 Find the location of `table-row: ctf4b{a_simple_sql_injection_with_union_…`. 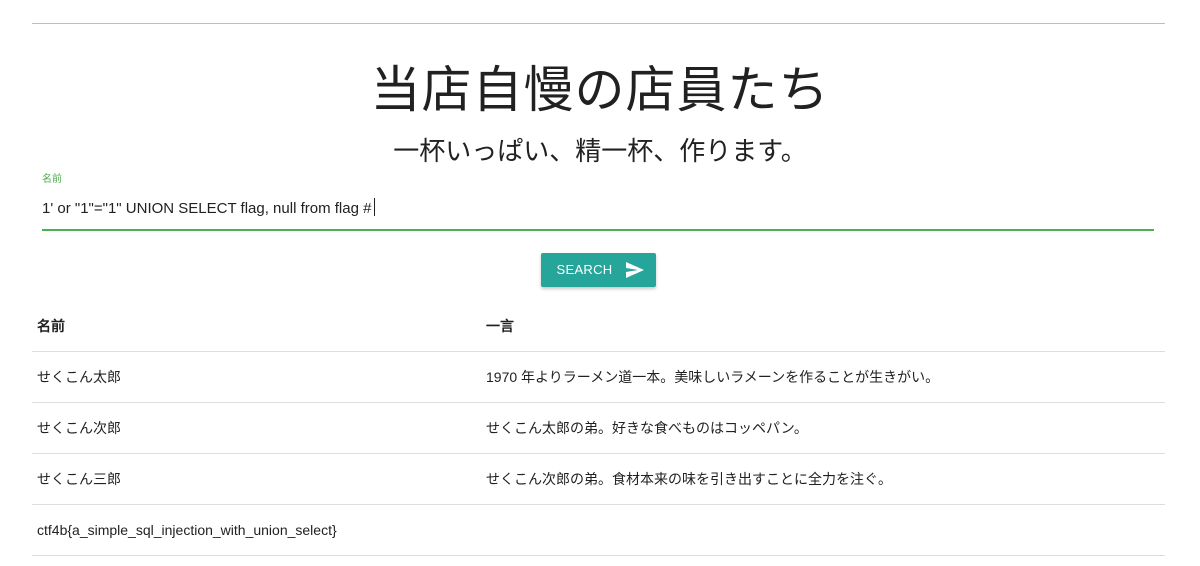

table-row: ctf4b{a_simple_sql_injection_with_union_… is located at coordinates (598, 530).